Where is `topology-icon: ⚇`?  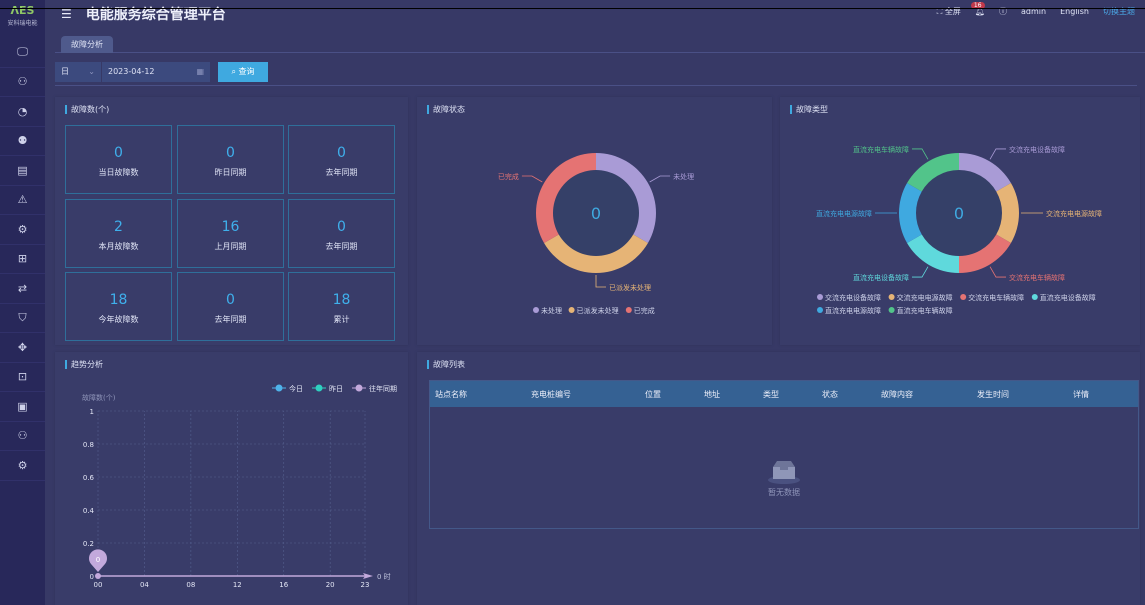
topology-icon: ⚇ is located at coordinates (22, 436).